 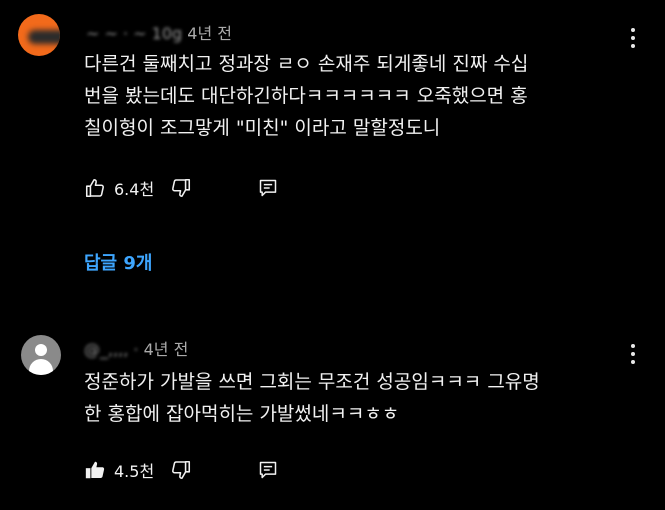 What do you see at coordinates (118, 262) in the screenshot?
I see `view-replies-button: 답글 9개` at bounding box center [118, 262].